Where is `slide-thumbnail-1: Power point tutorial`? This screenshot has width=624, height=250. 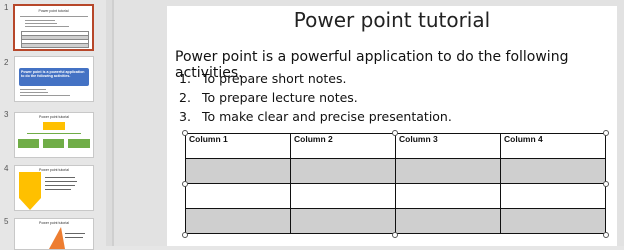 slide-thumbnail-1: Power point tutorial is located at coordinates (53, 27).